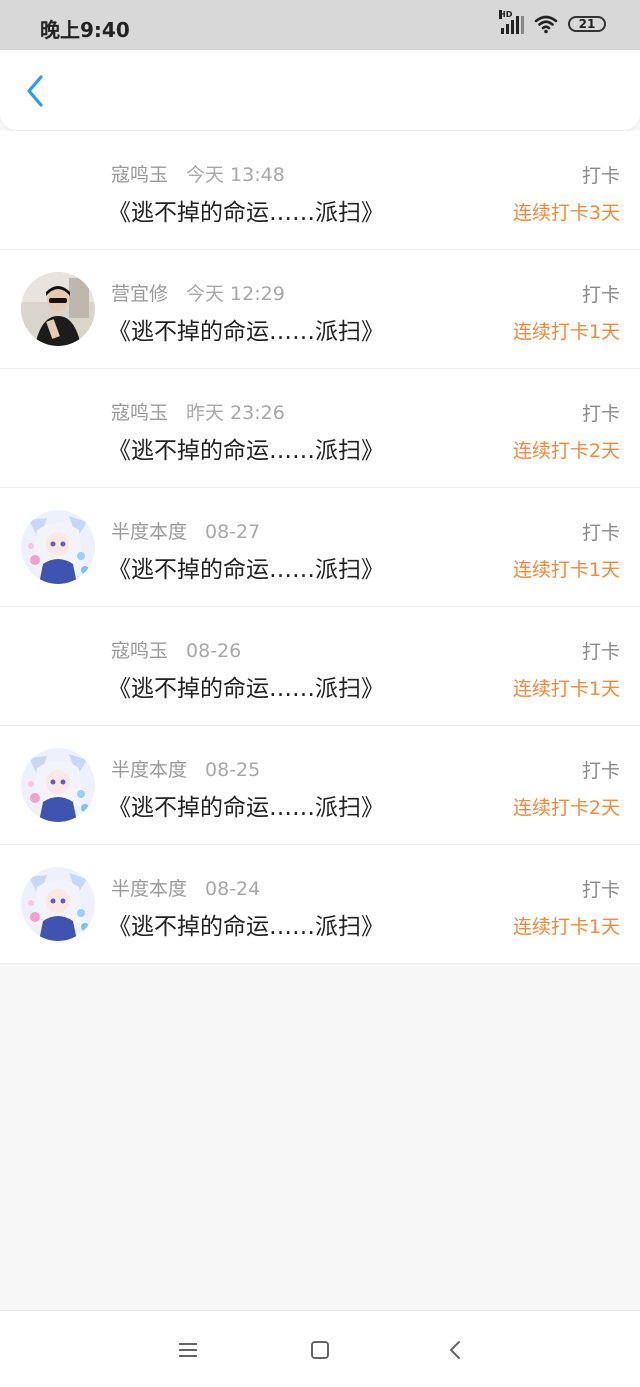 Image resolution: width=640 pixels, height=1387 pixels. I want to click on battery-level: 21, so click(587, 24).